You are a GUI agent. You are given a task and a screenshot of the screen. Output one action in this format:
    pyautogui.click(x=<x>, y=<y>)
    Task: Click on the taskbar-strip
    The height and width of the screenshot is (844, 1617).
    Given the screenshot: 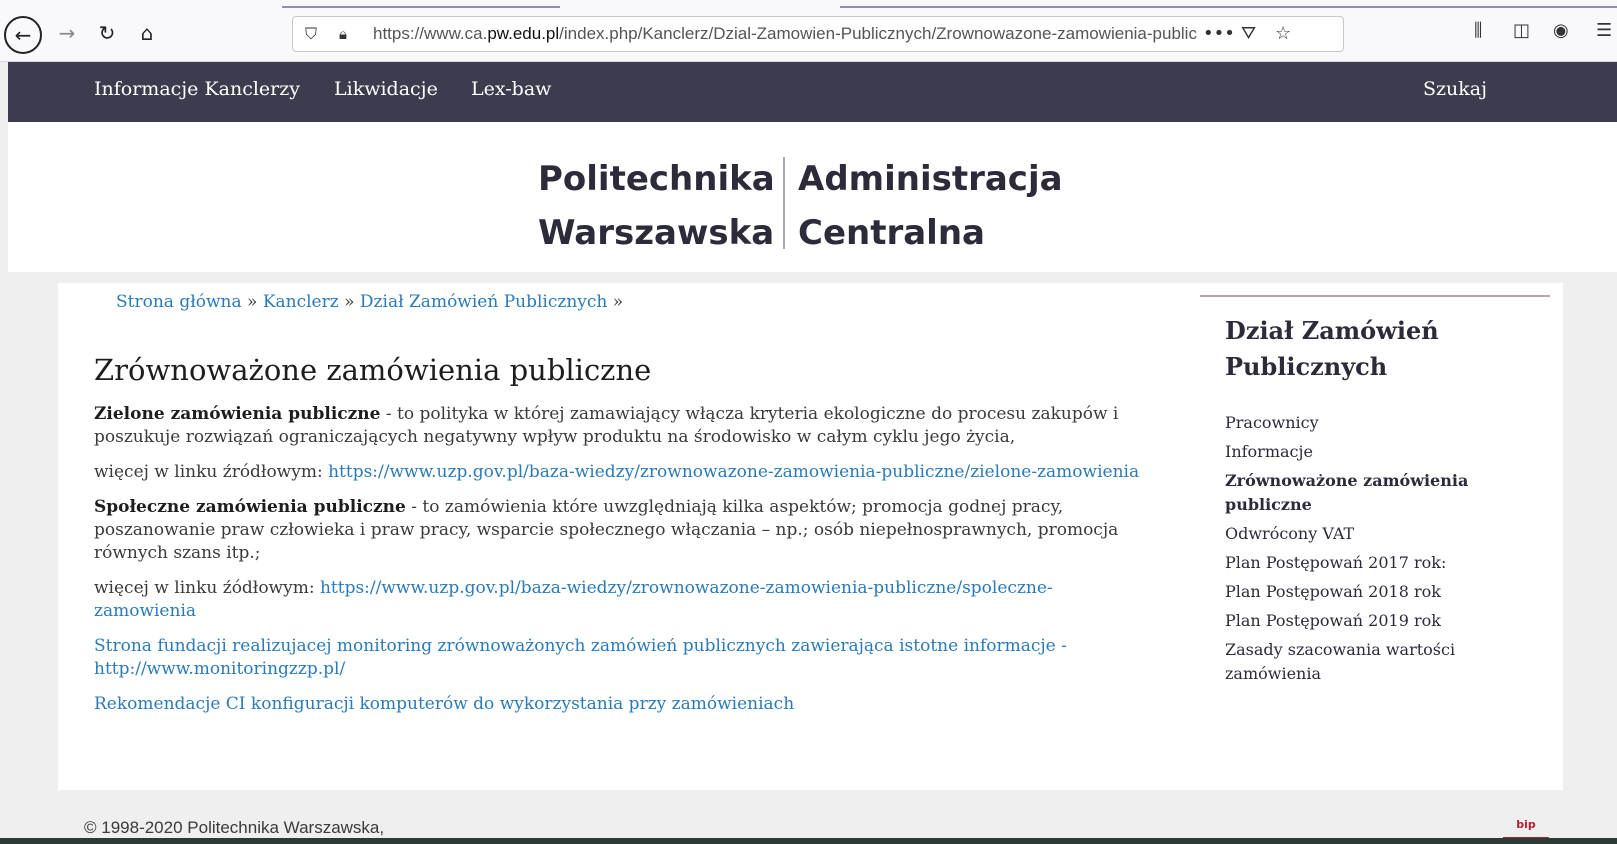 What is the action you would take?
    pyautogui.click(x=808, y=841)
    